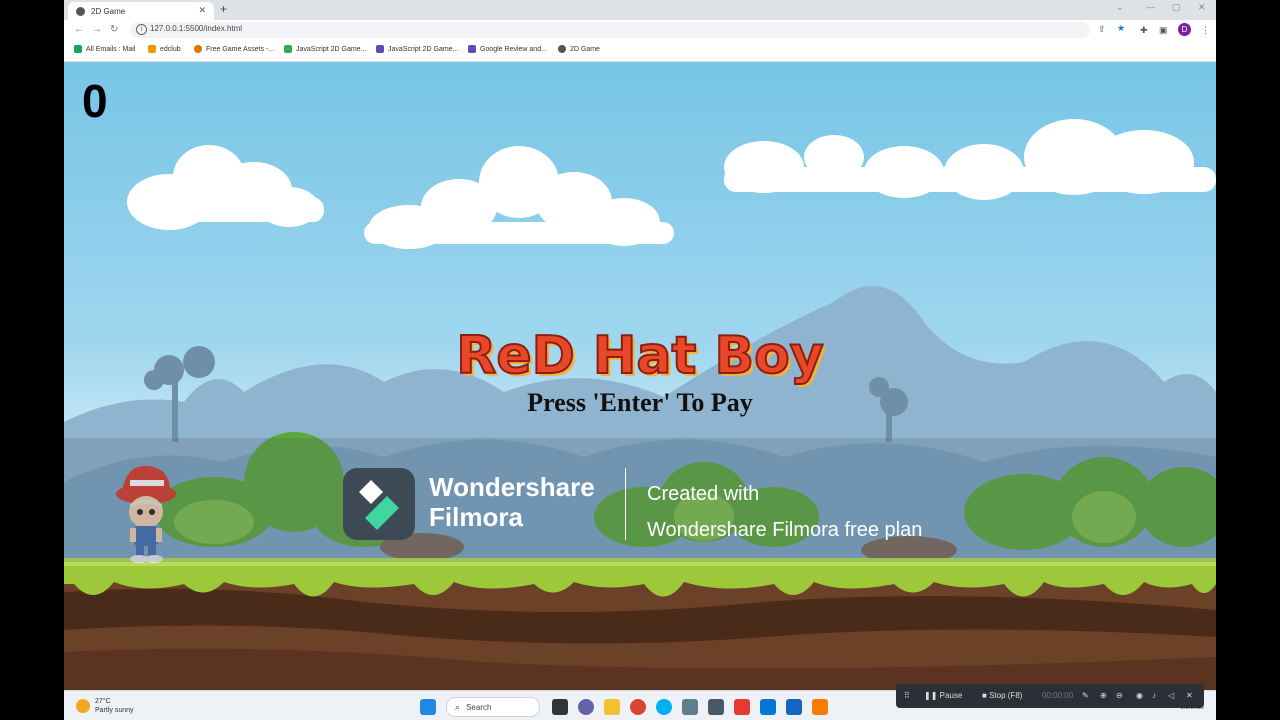 The width and height of the screenshot is (1280, 720). What do you see at coordinates (932, 695) in the screenshot?
I see `pause-icon: ❚❚` at bounding box center [932, 695].